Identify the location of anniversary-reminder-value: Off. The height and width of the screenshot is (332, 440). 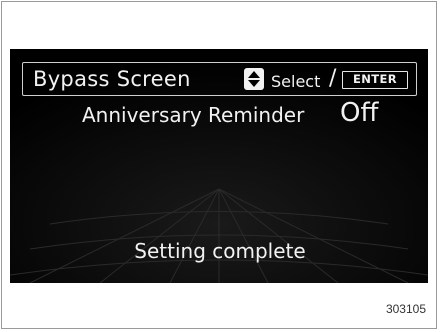
(359, 113).